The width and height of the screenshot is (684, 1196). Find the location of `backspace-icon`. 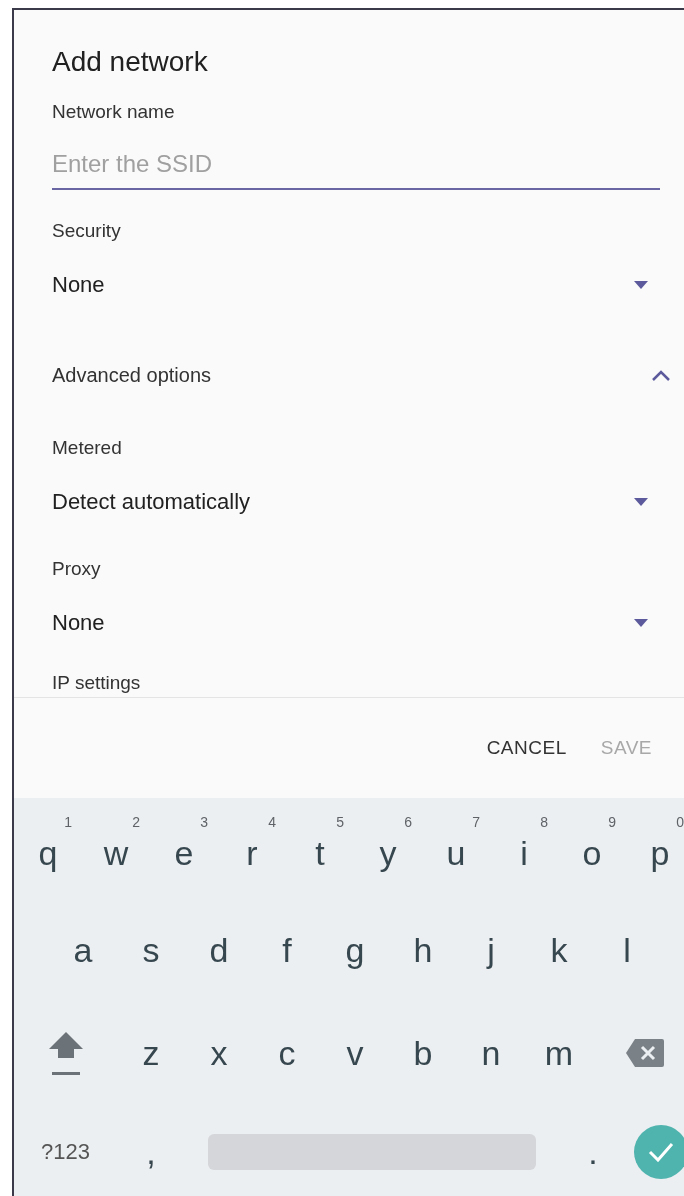

backspace-icon is located at coordinates (644, 1052).